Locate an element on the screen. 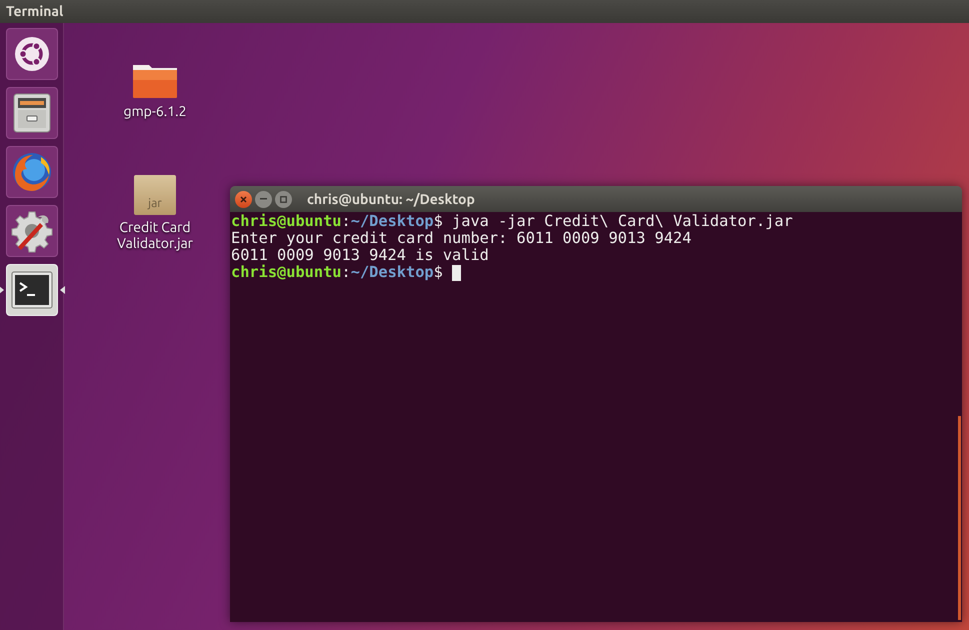 The height and width of the screenshot is (630, 969). maximize-button is located at coordinates (283, 199).